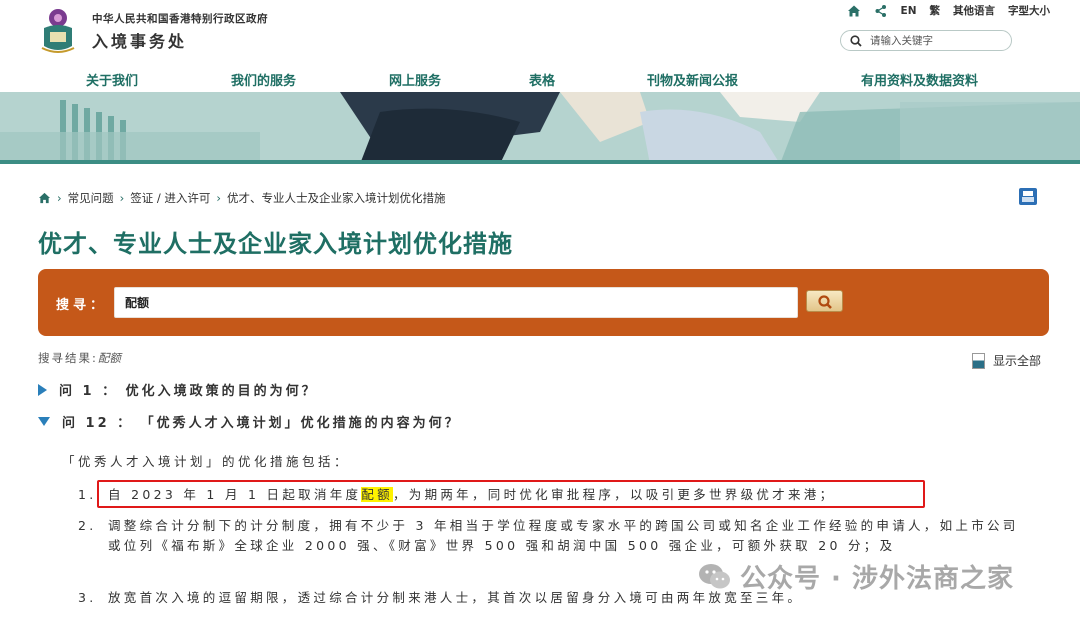 This screenshot has height=625, width=1080. What do you see at coordinates (180, 19) in the screenshot?
I see `government-name: 中华人民共和国香港特别行政区政府` at bounding box center [180, 19].